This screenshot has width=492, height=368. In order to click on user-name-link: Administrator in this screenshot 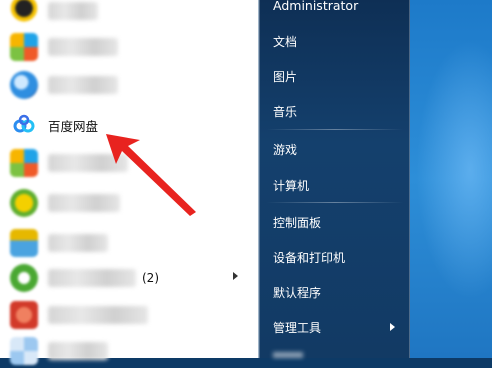, I will do `click(315, 6)`.